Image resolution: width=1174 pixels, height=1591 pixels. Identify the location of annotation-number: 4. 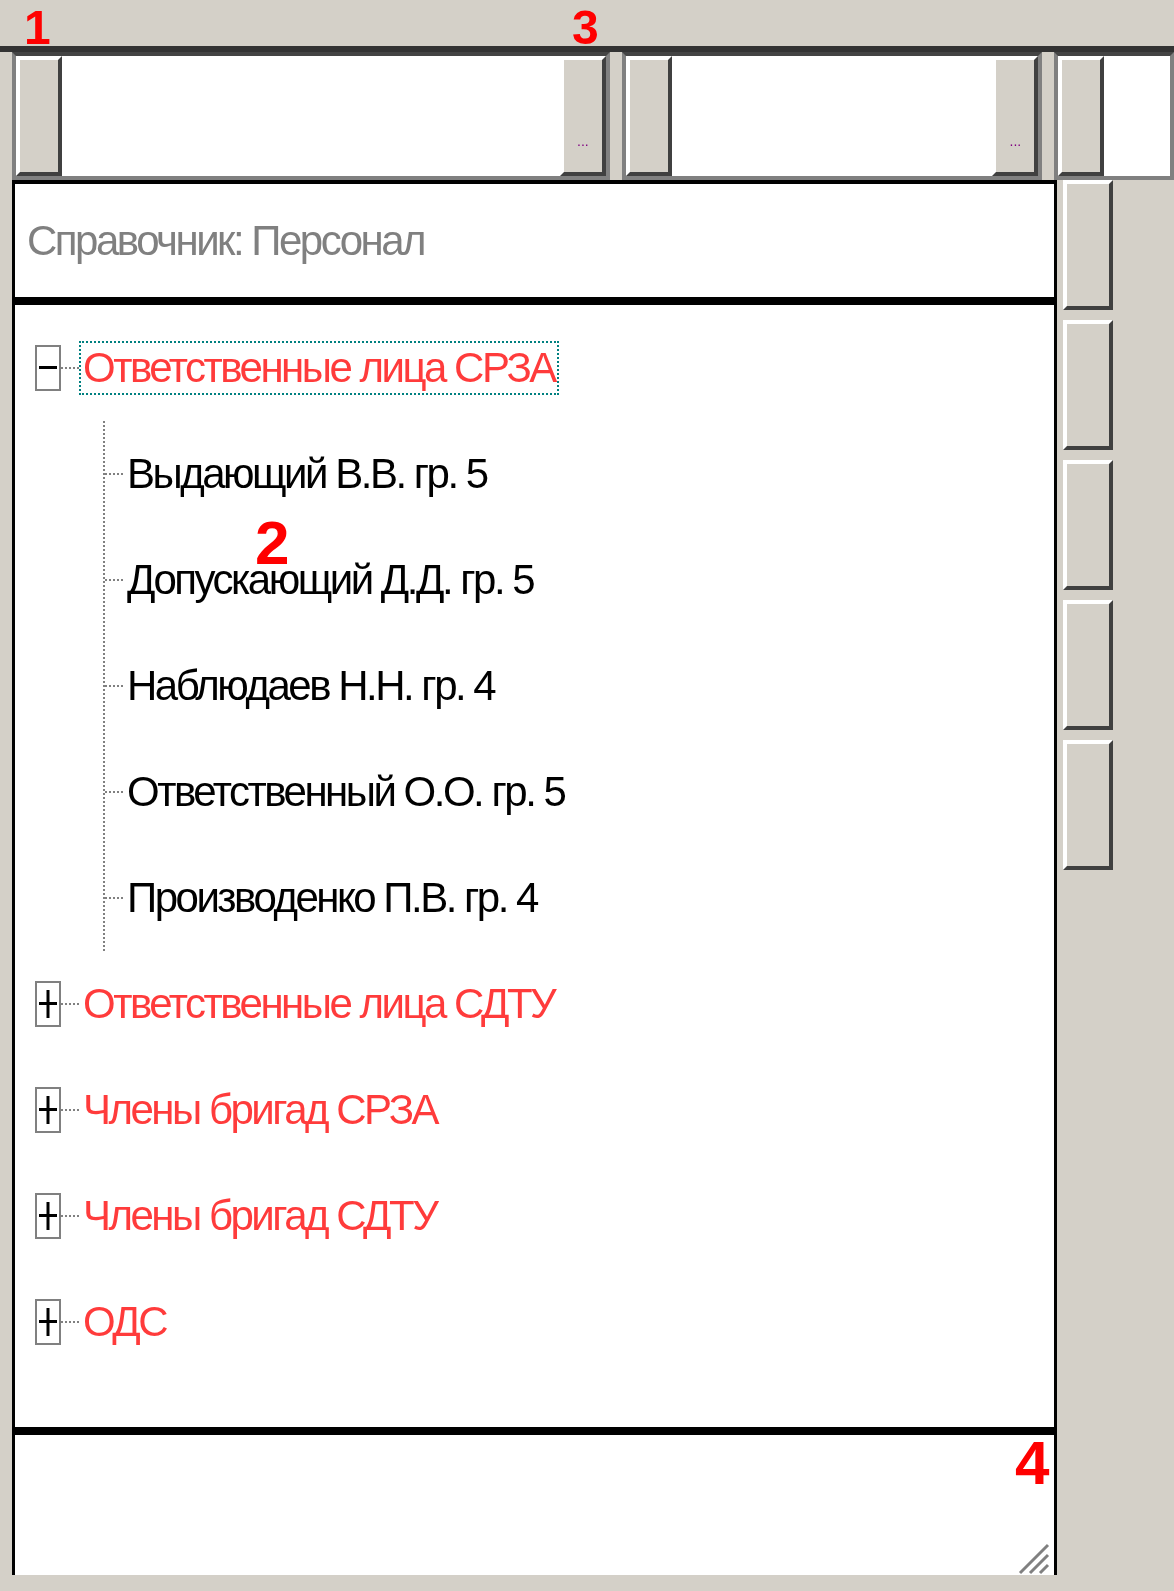
(1032, 1463).